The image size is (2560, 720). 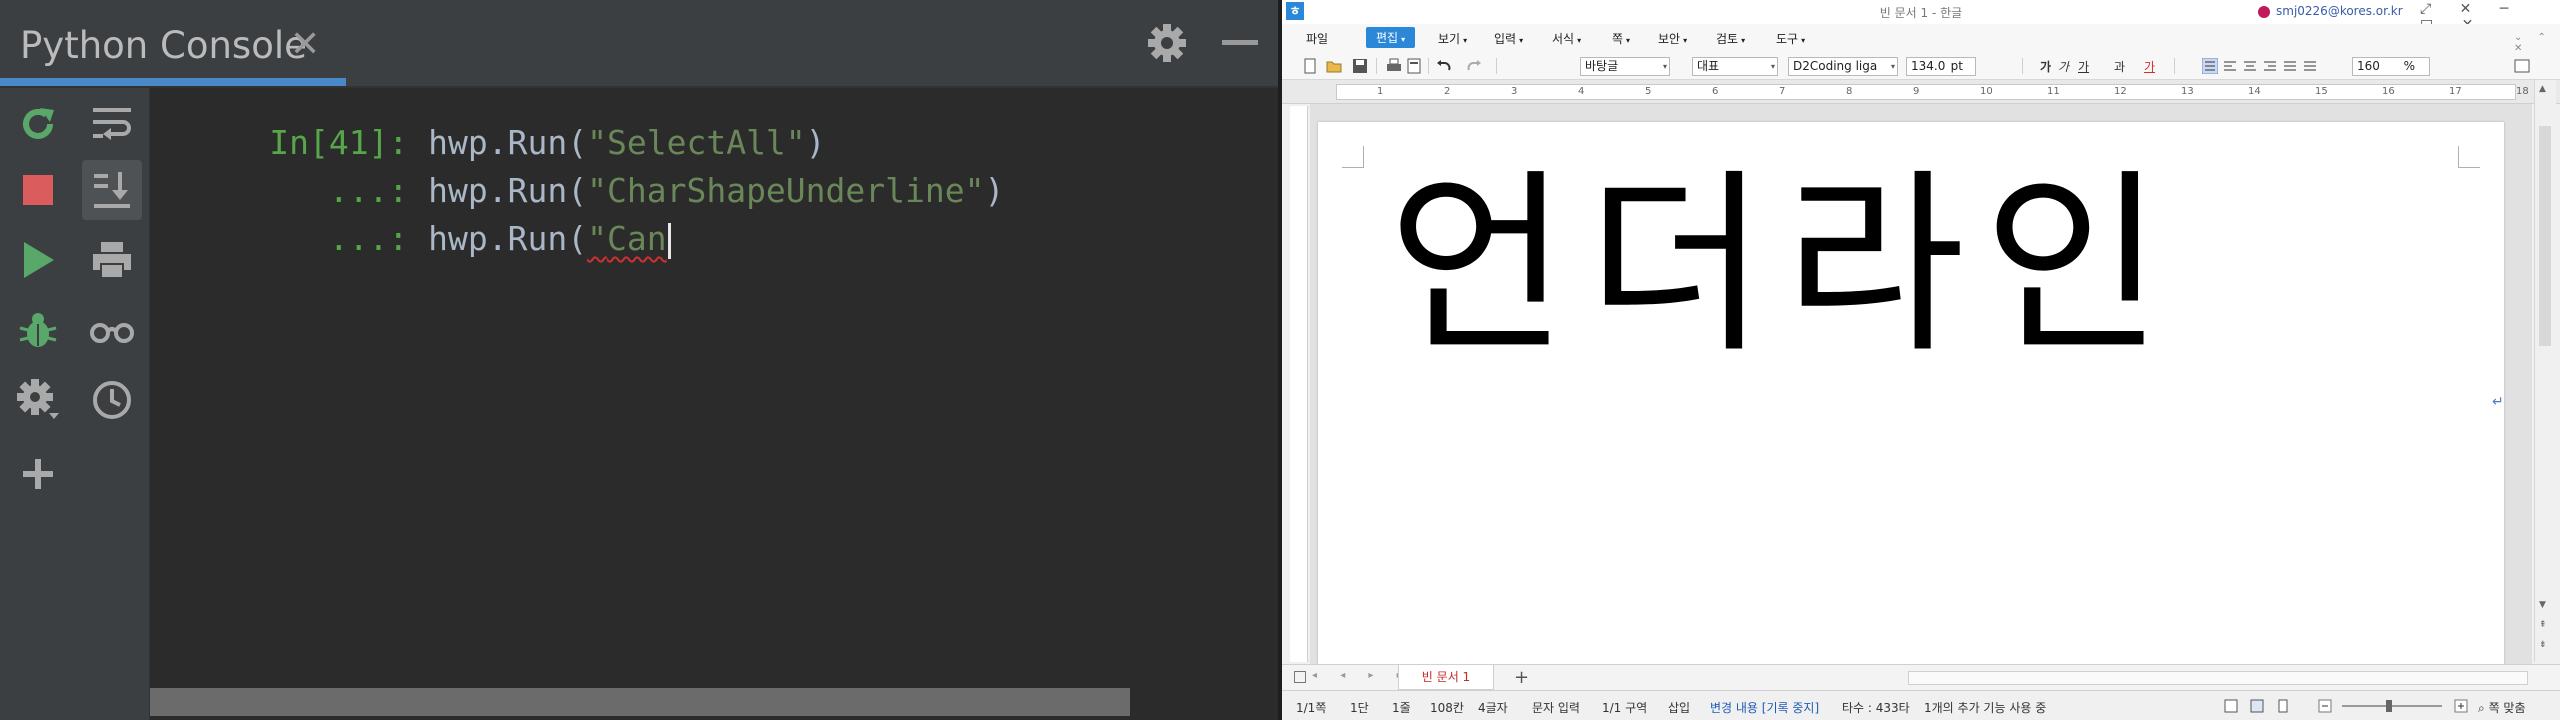 What do you see at coordinates (2310, 66) in the screenshot?
I see `align-split-icon` at bounding box center [2310, 66].